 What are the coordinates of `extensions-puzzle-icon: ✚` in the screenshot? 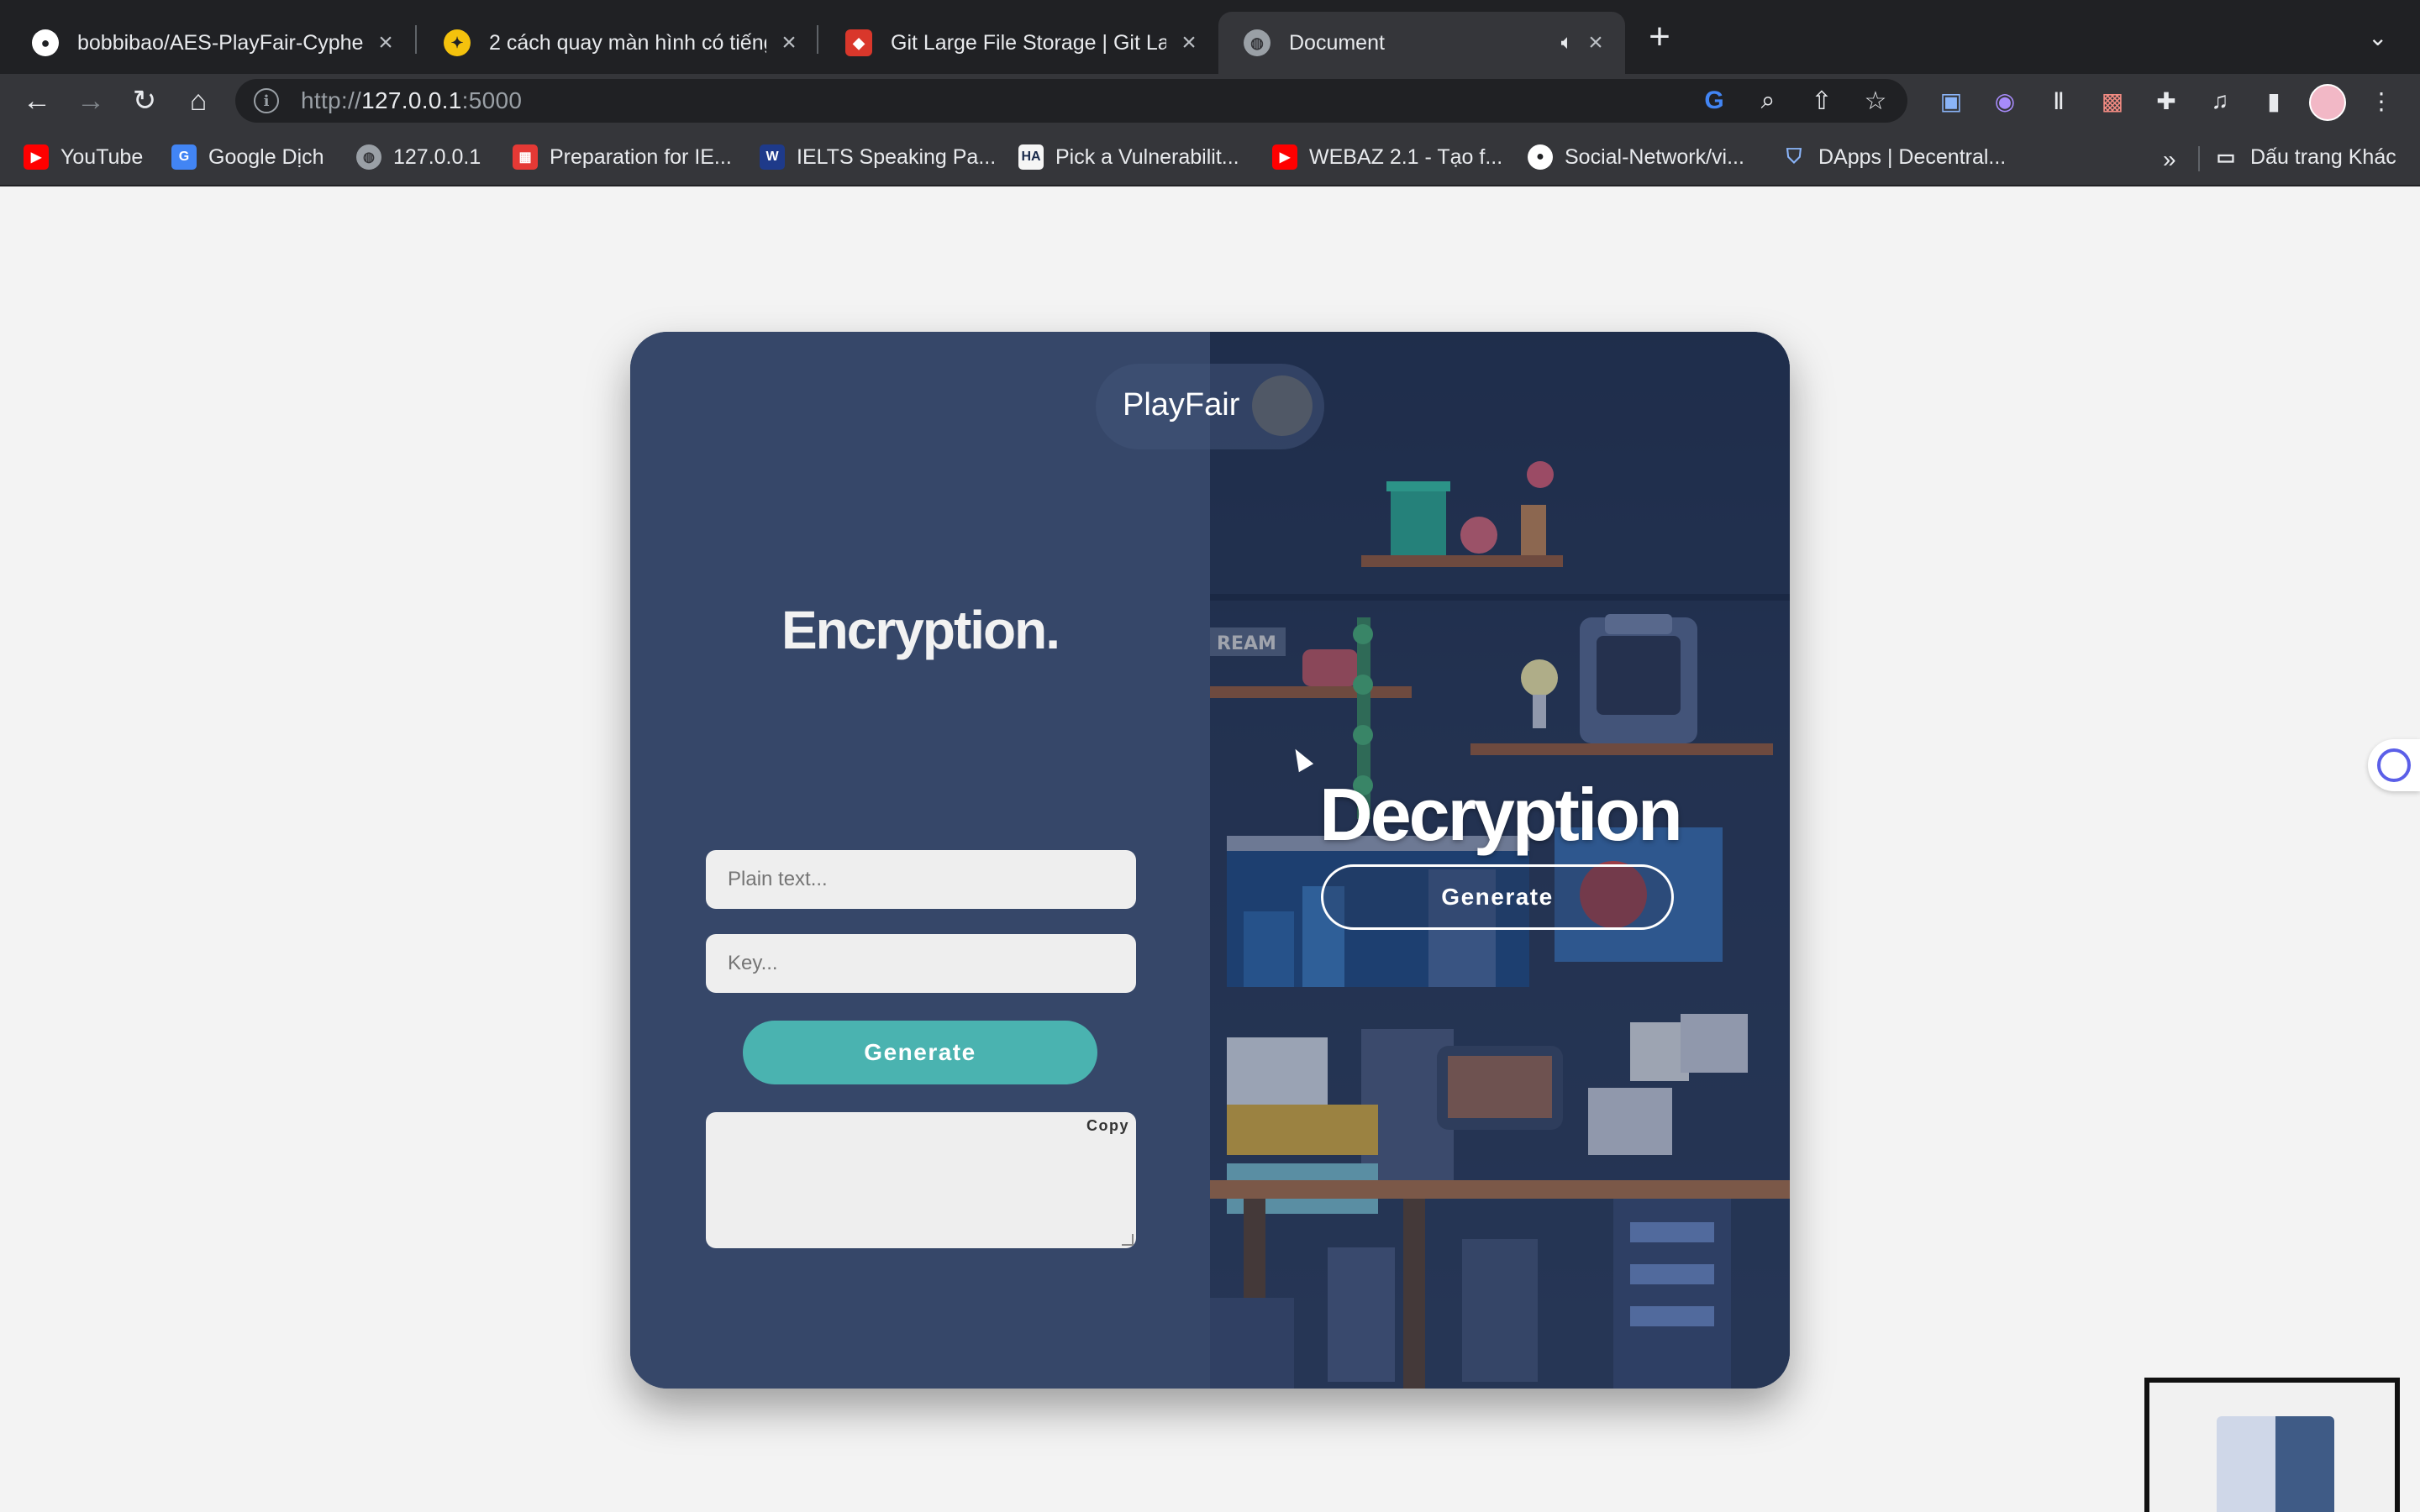 It's located at (2166, 100).